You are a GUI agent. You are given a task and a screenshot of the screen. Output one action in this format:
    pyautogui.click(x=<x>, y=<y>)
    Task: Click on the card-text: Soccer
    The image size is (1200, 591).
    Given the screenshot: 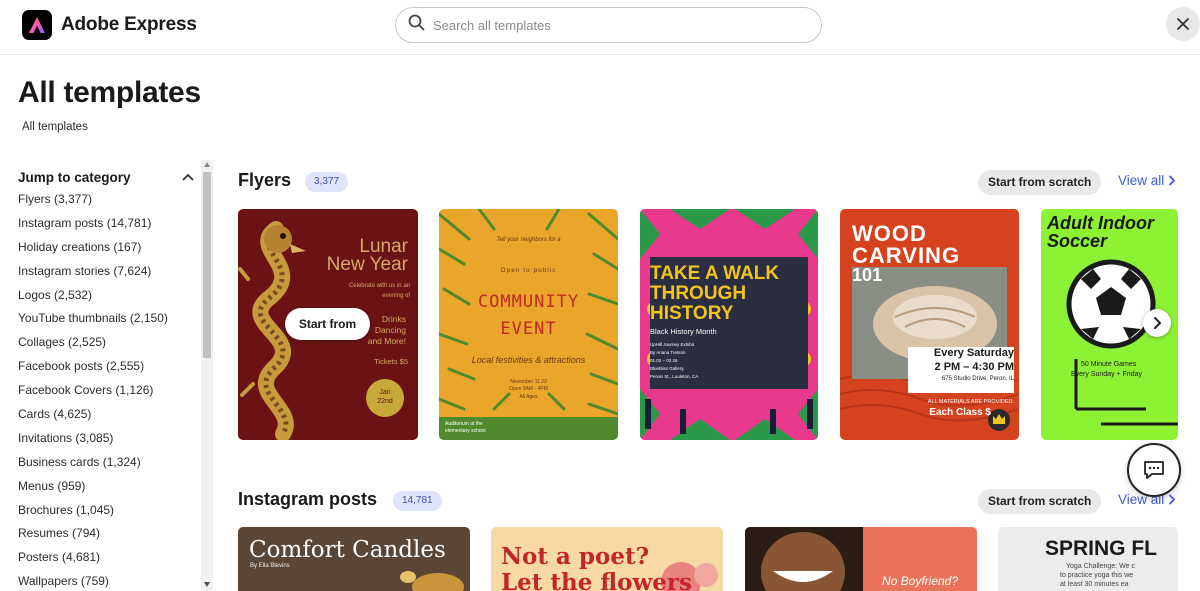 What is the action you would take?
    pyautogui.click(x=1077, y=241)
    